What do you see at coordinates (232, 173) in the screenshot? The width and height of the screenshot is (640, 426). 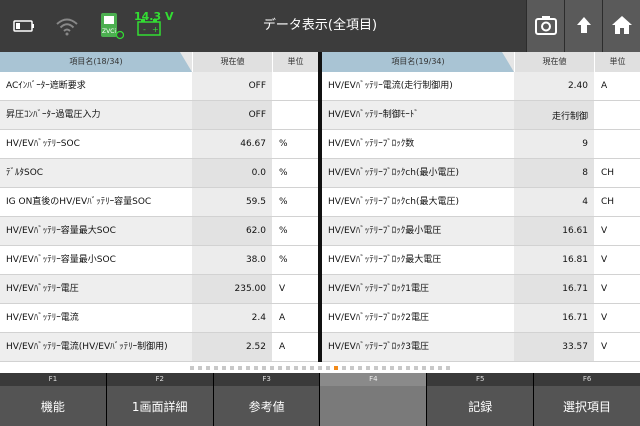 I see `item-value: 0.0` at bounding box center [232, 173].